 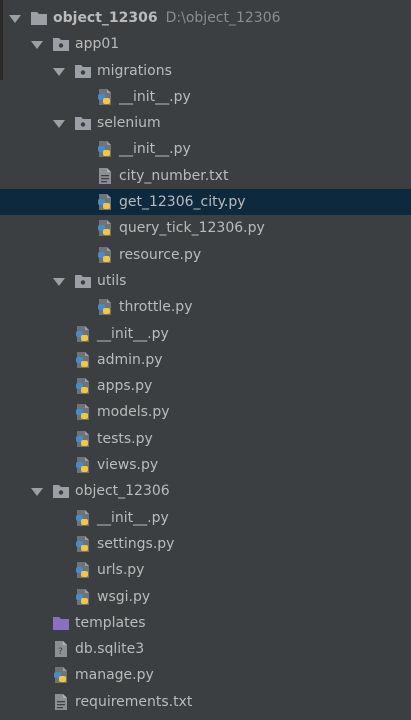 I want to click on tree-item-label: models.py, so click(x=133, y=412).